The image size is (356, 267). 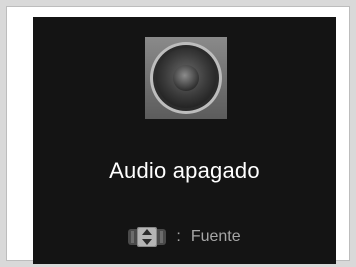 I want to click on audio-status-text: Audio apagado, so click(x=184, y=170).